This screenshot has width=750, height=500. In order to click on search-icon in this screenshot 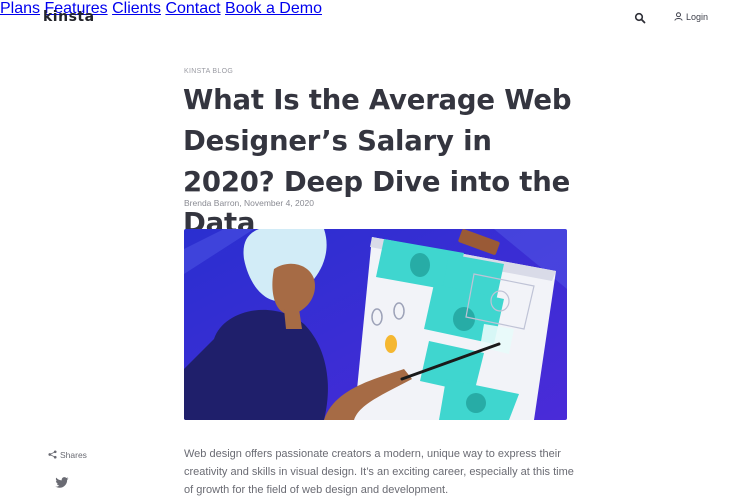, I will do `click(641, 18)`.